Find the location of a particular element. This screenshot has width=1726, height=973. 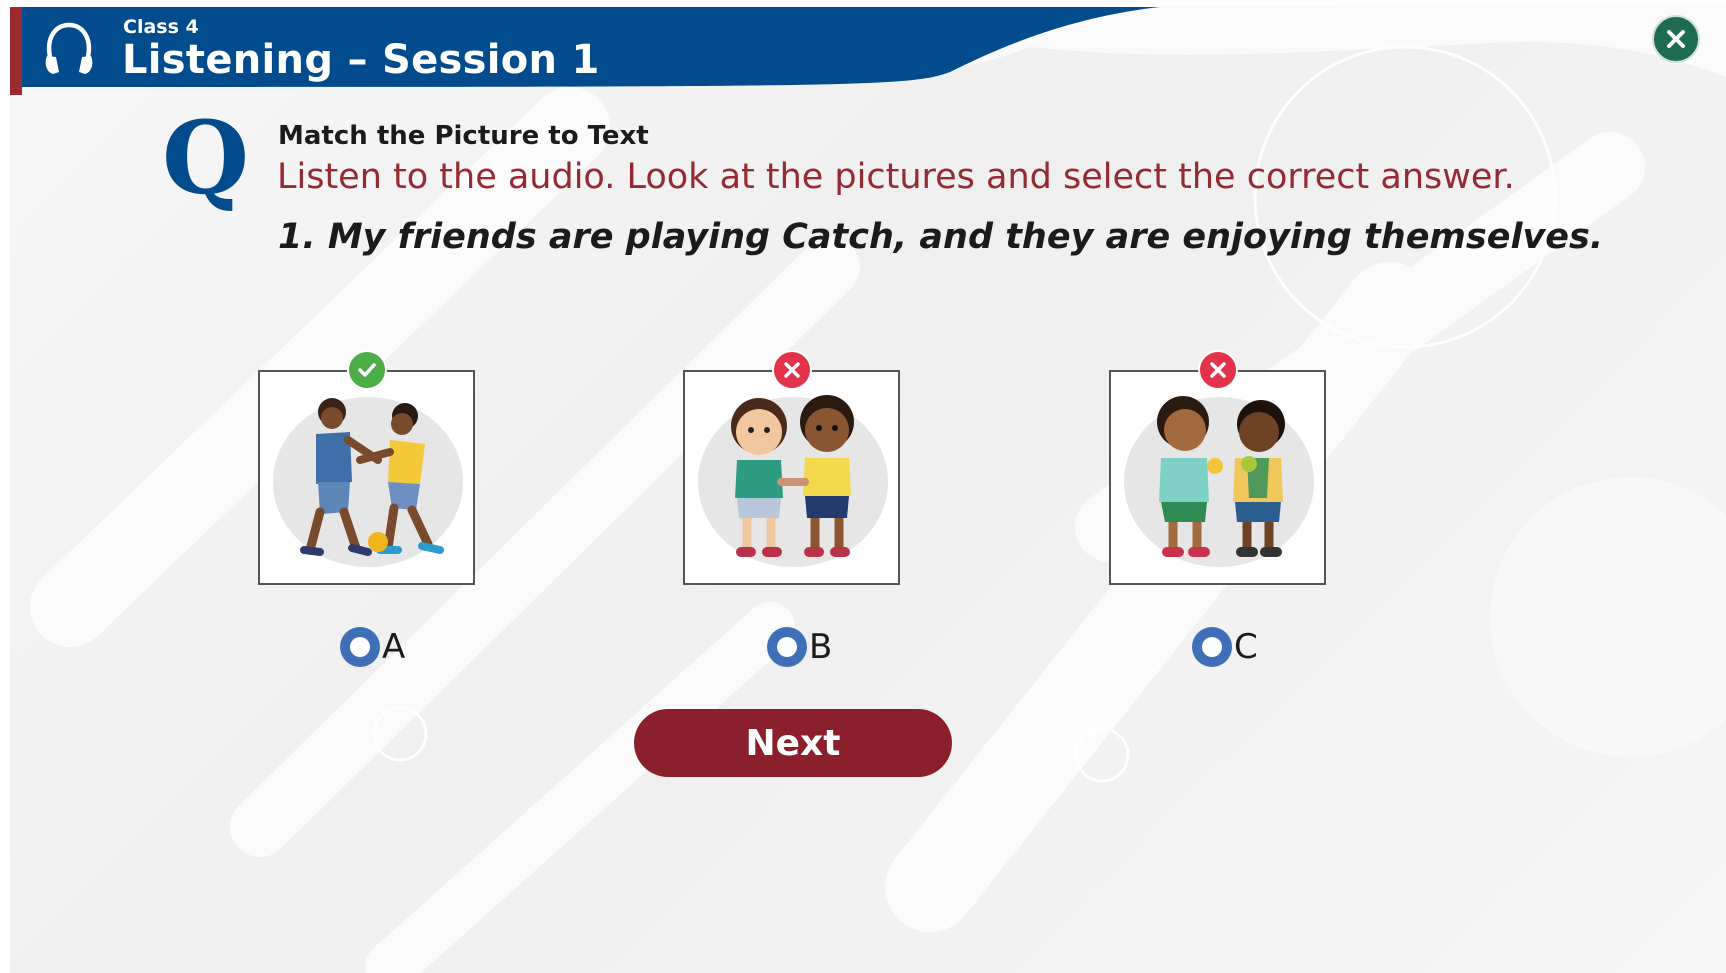

session-title: Listening – Session 1 is located at coordinates (361, 60).